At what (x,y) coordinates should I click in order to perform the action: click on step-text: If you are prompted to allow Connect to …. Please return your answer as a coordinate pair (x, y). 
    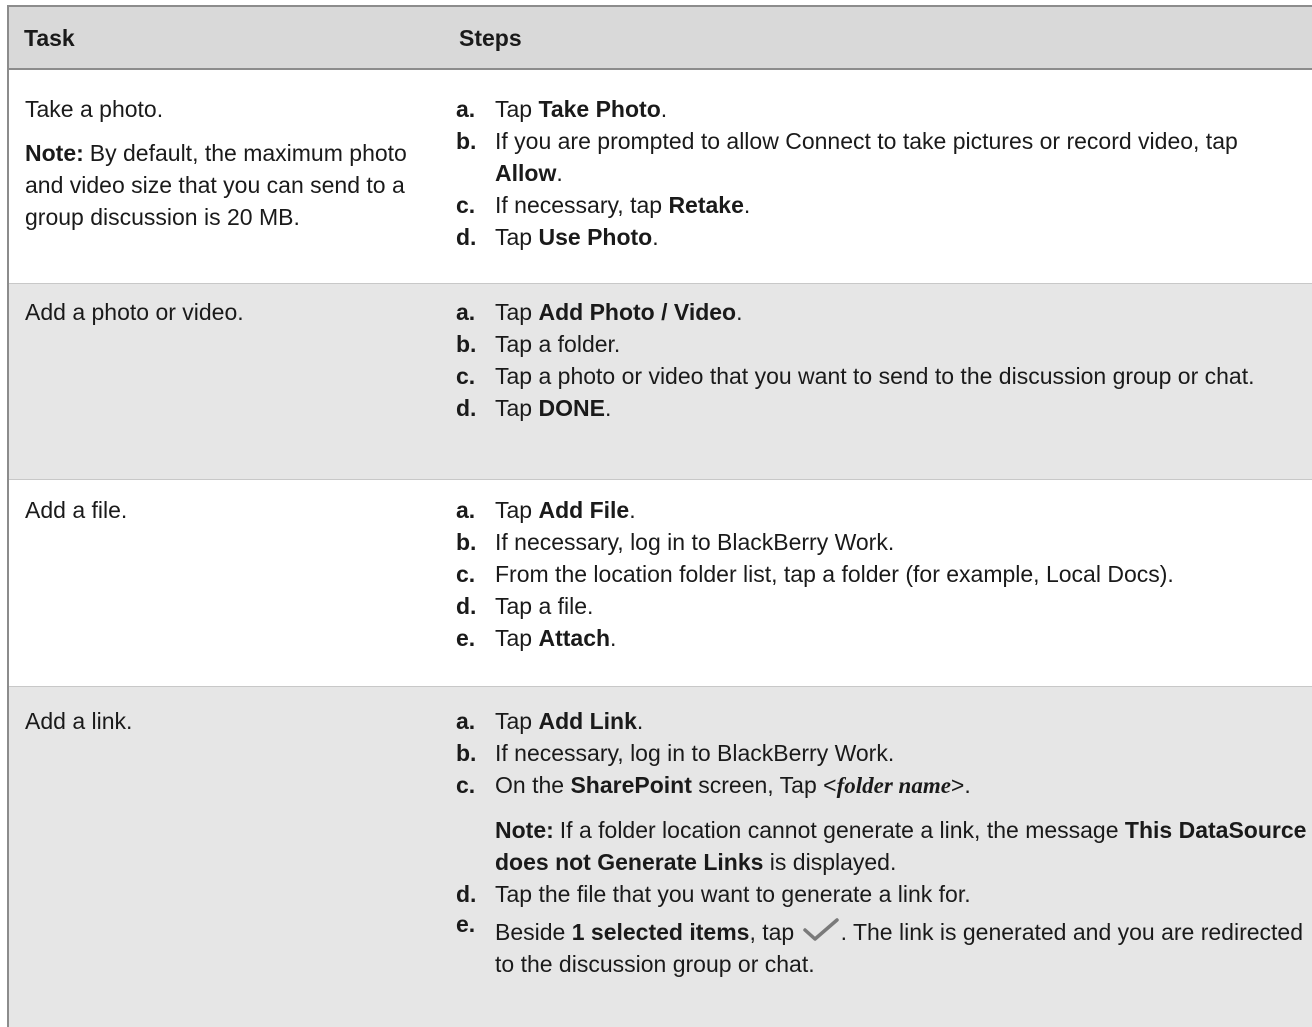
    Looking at the image, I should click on (901, 157).